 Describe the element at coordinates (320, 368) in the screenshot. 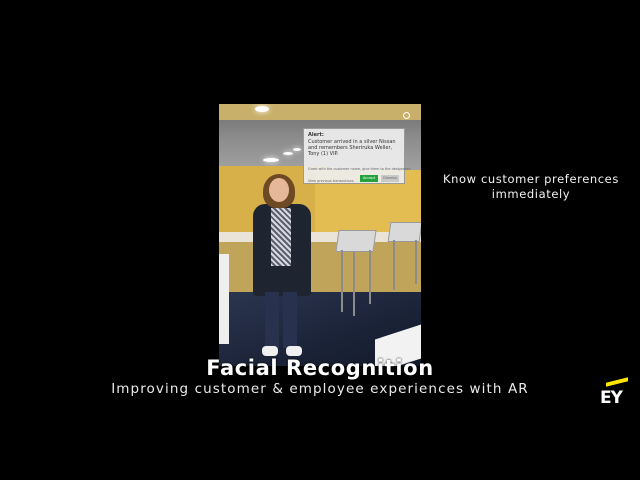

I see `page-title: Facial Recognition` at that location.